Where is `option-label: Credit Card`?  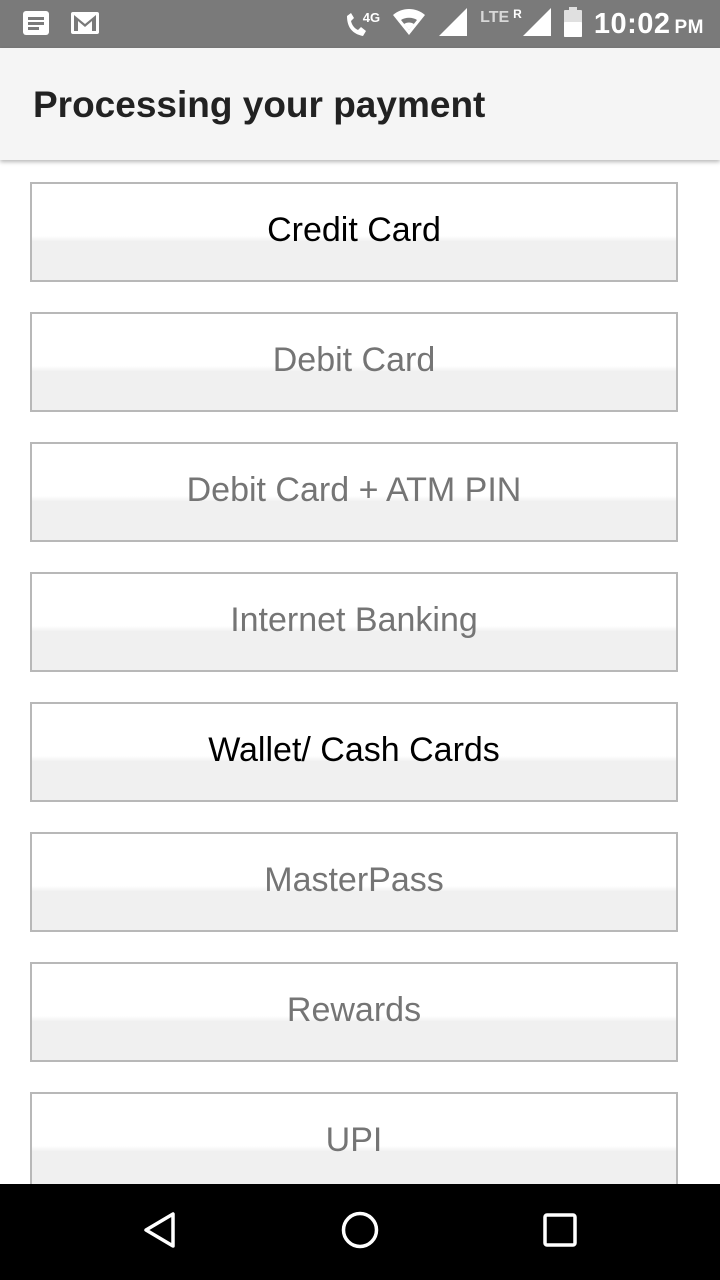 option-label: Credit Card is located at coordinates (354, 229).